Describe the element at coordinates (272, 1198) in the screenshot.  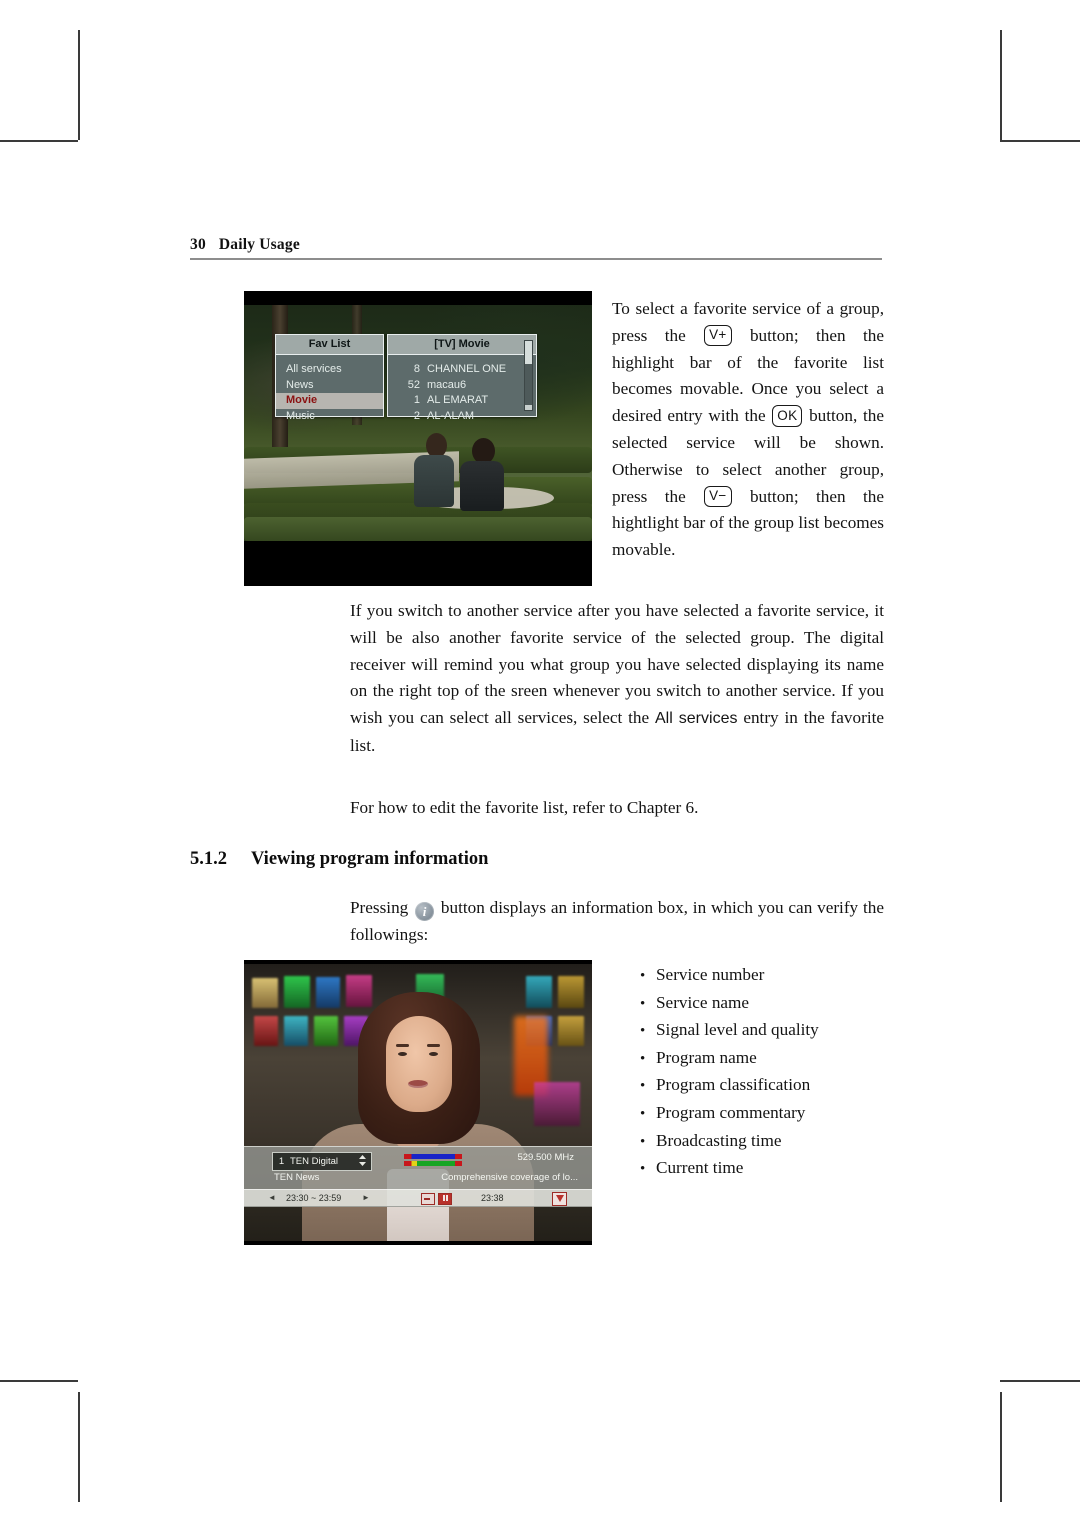
I see `previous-program-arrow: ◄` at that location.